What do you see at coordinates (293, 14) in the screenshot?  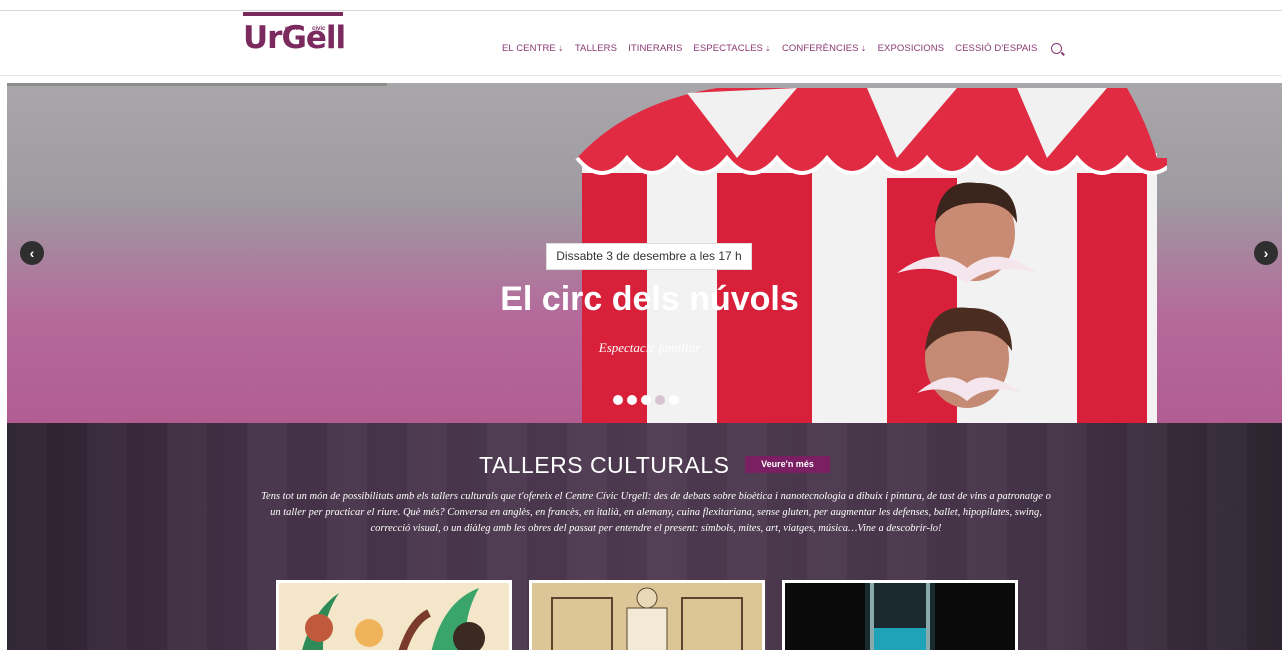 I see `logo-bar` at bounding box center [293, 14].